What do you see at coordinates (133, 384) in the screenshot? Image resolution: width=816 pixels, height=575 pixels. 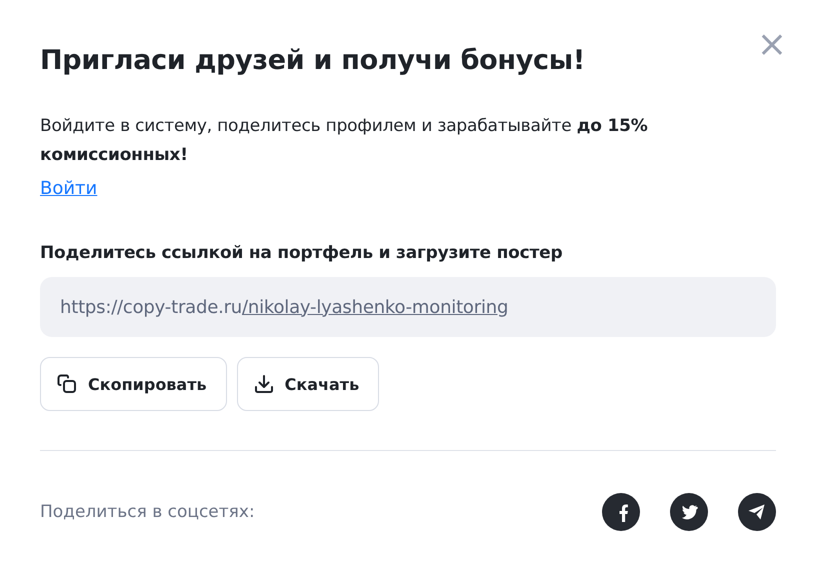 I see `copy-button: Скопировать` at bounding box center [133, 384].